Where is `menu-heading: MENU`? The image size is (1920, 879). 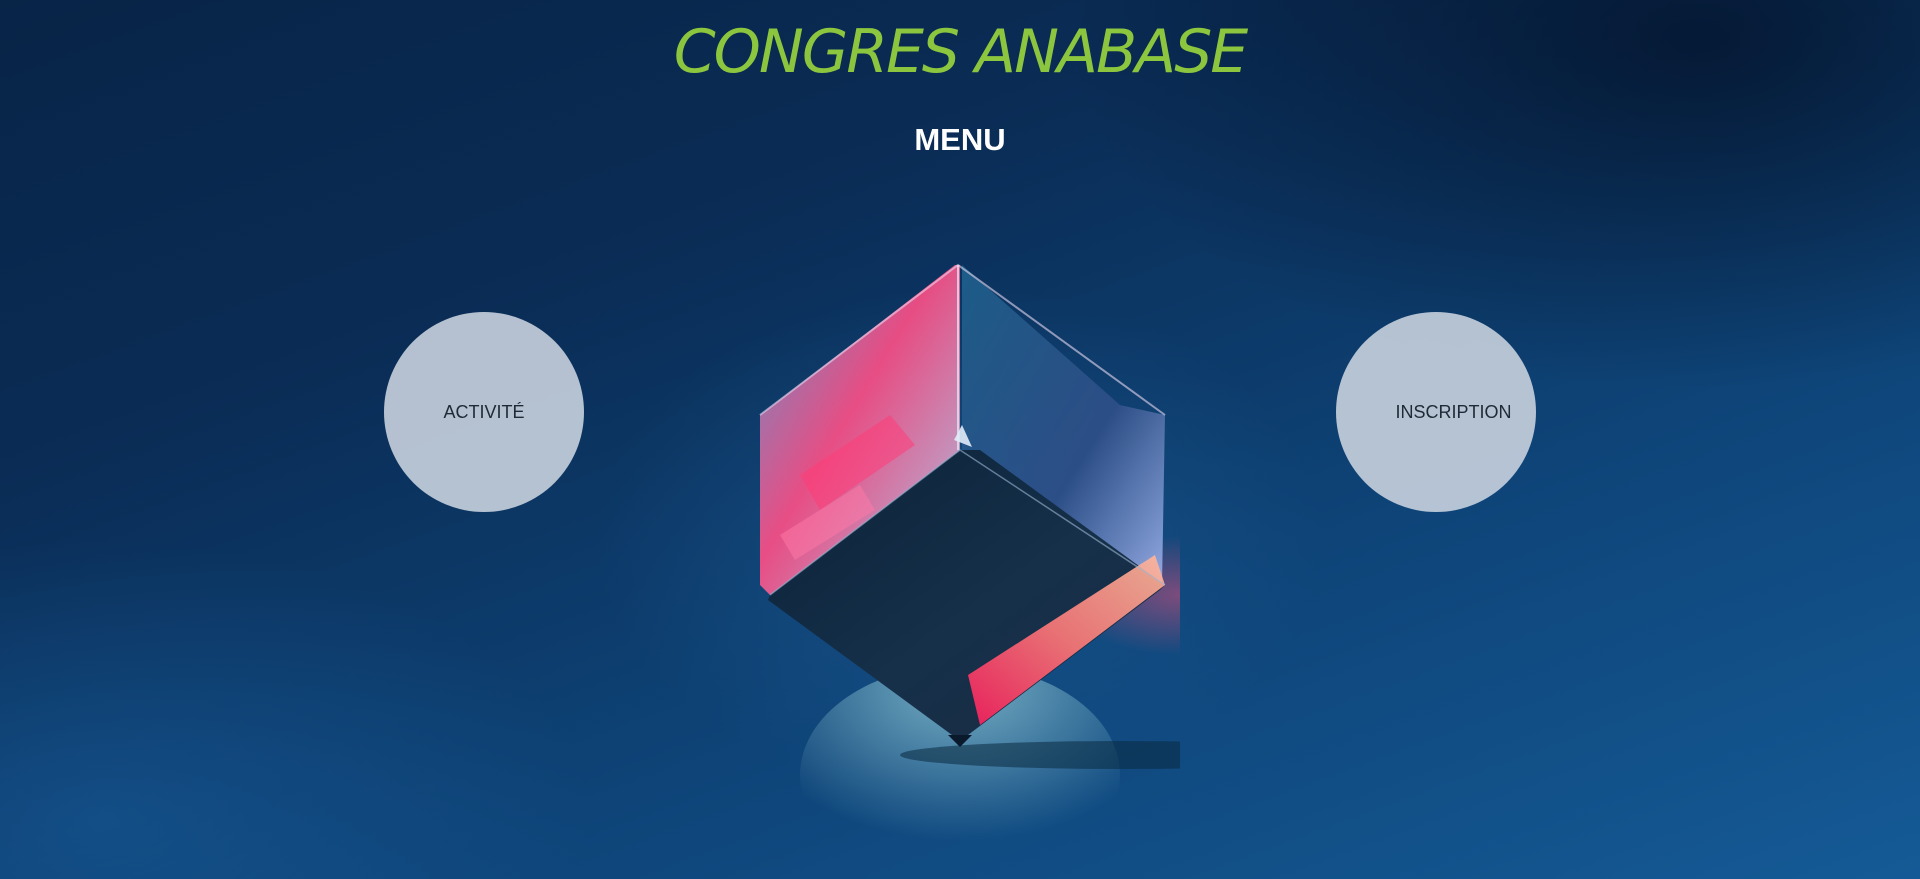 menu-heading: MENU is located at coordinates (960, 139).